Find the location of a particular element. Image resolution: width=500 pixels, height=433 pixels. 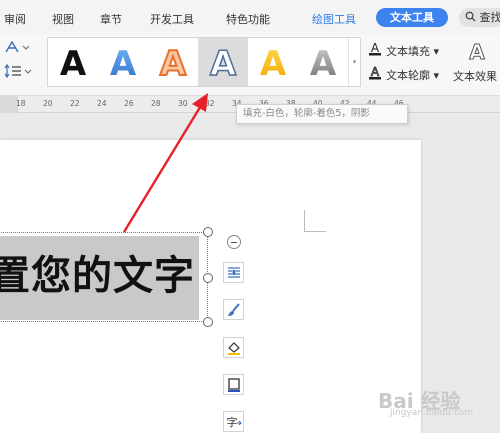

text-style-black-icon: A is located at coordinates (73, 63).